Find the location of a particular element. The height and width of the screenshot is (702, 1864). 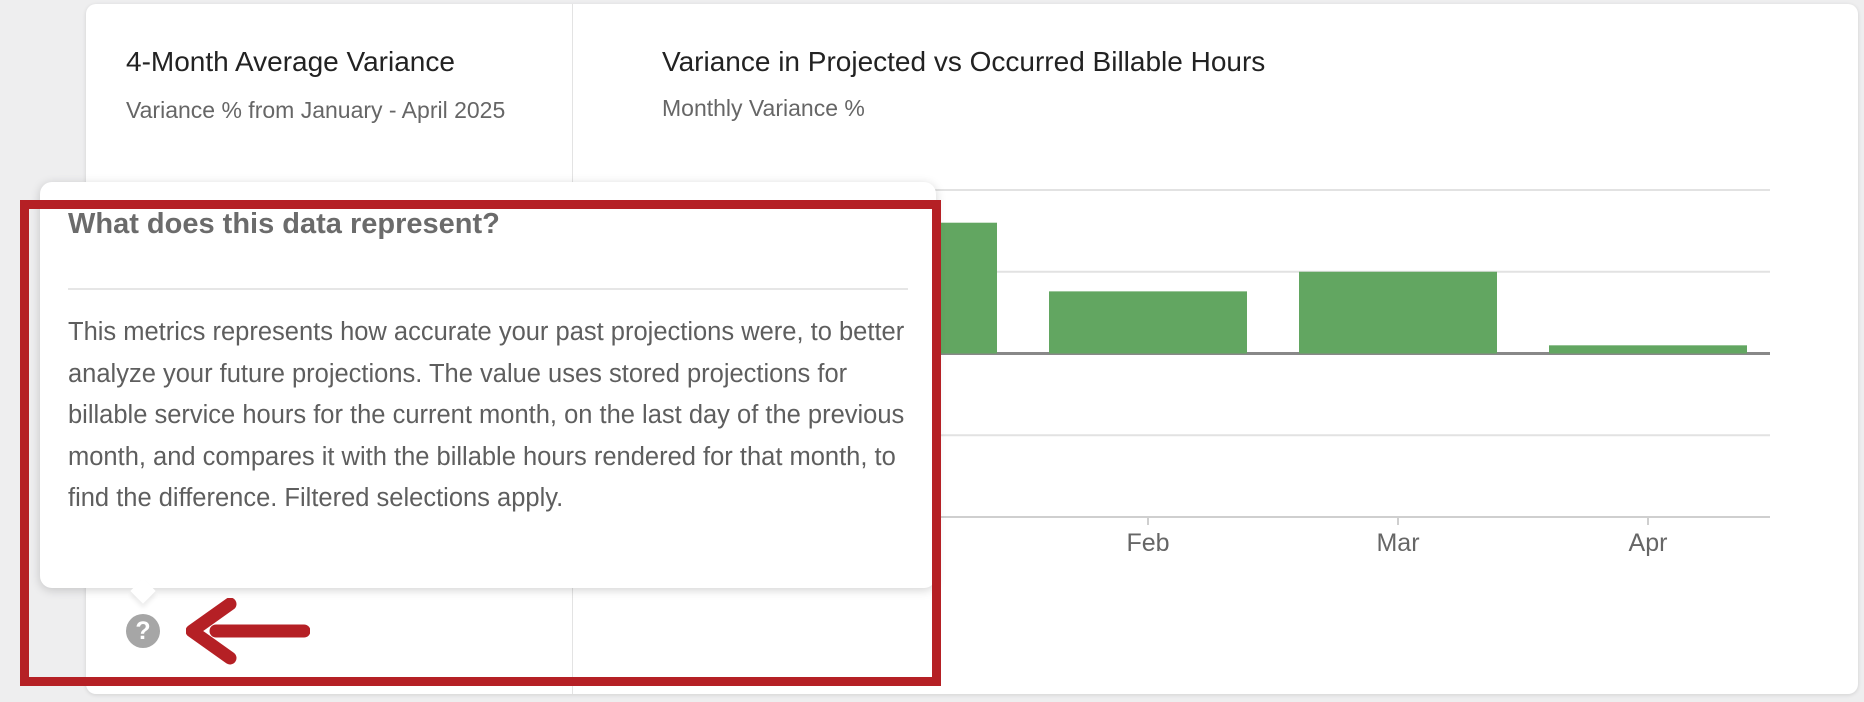

bar-mar is located at coordinates (1398, 312).